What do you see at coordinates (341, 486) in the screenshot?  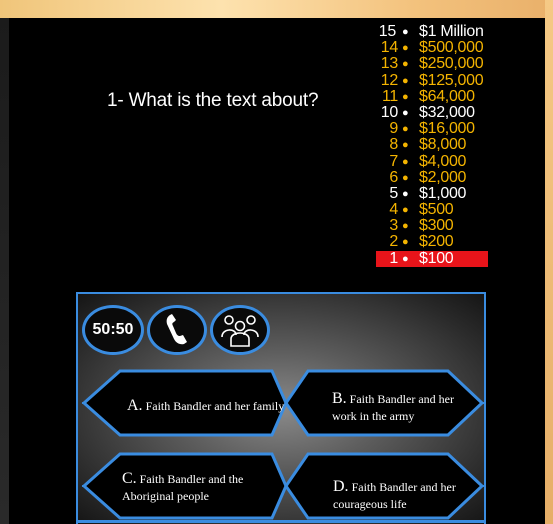 I see `answer-d-letter: D.` at bounding box center [341, 486].